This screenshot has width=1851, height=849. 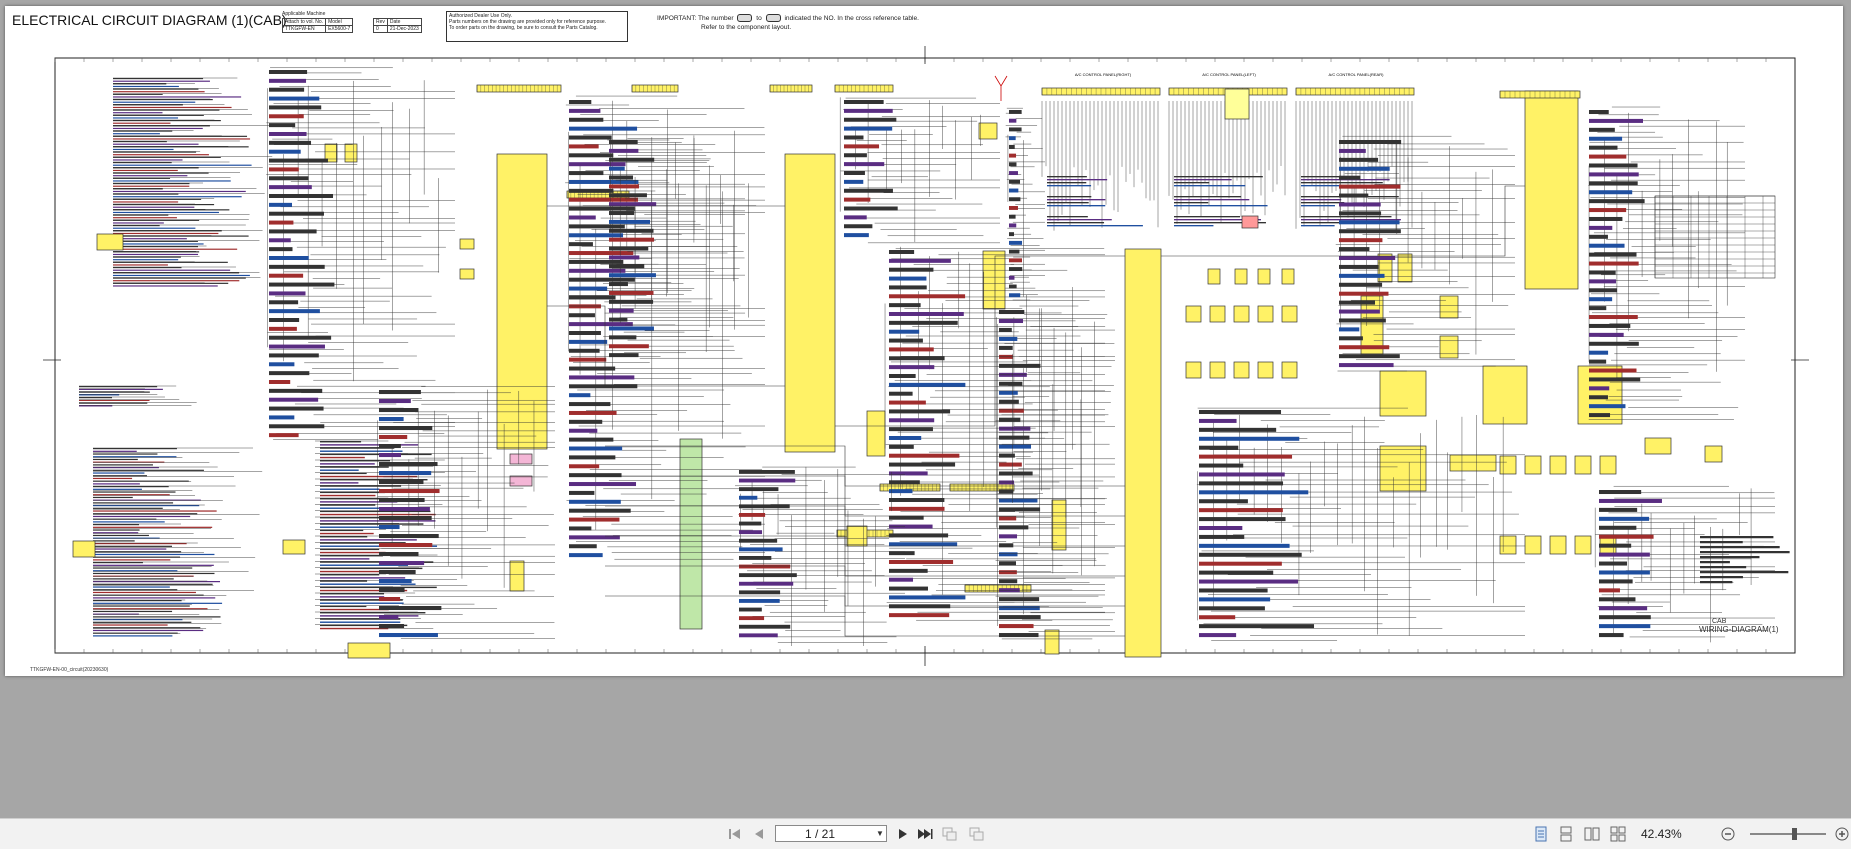 What do you see at coordinates (304, 14) in the screenshot?
I see `applicable-machine-label: Applicable Machine` at bounding box center [304, 14].